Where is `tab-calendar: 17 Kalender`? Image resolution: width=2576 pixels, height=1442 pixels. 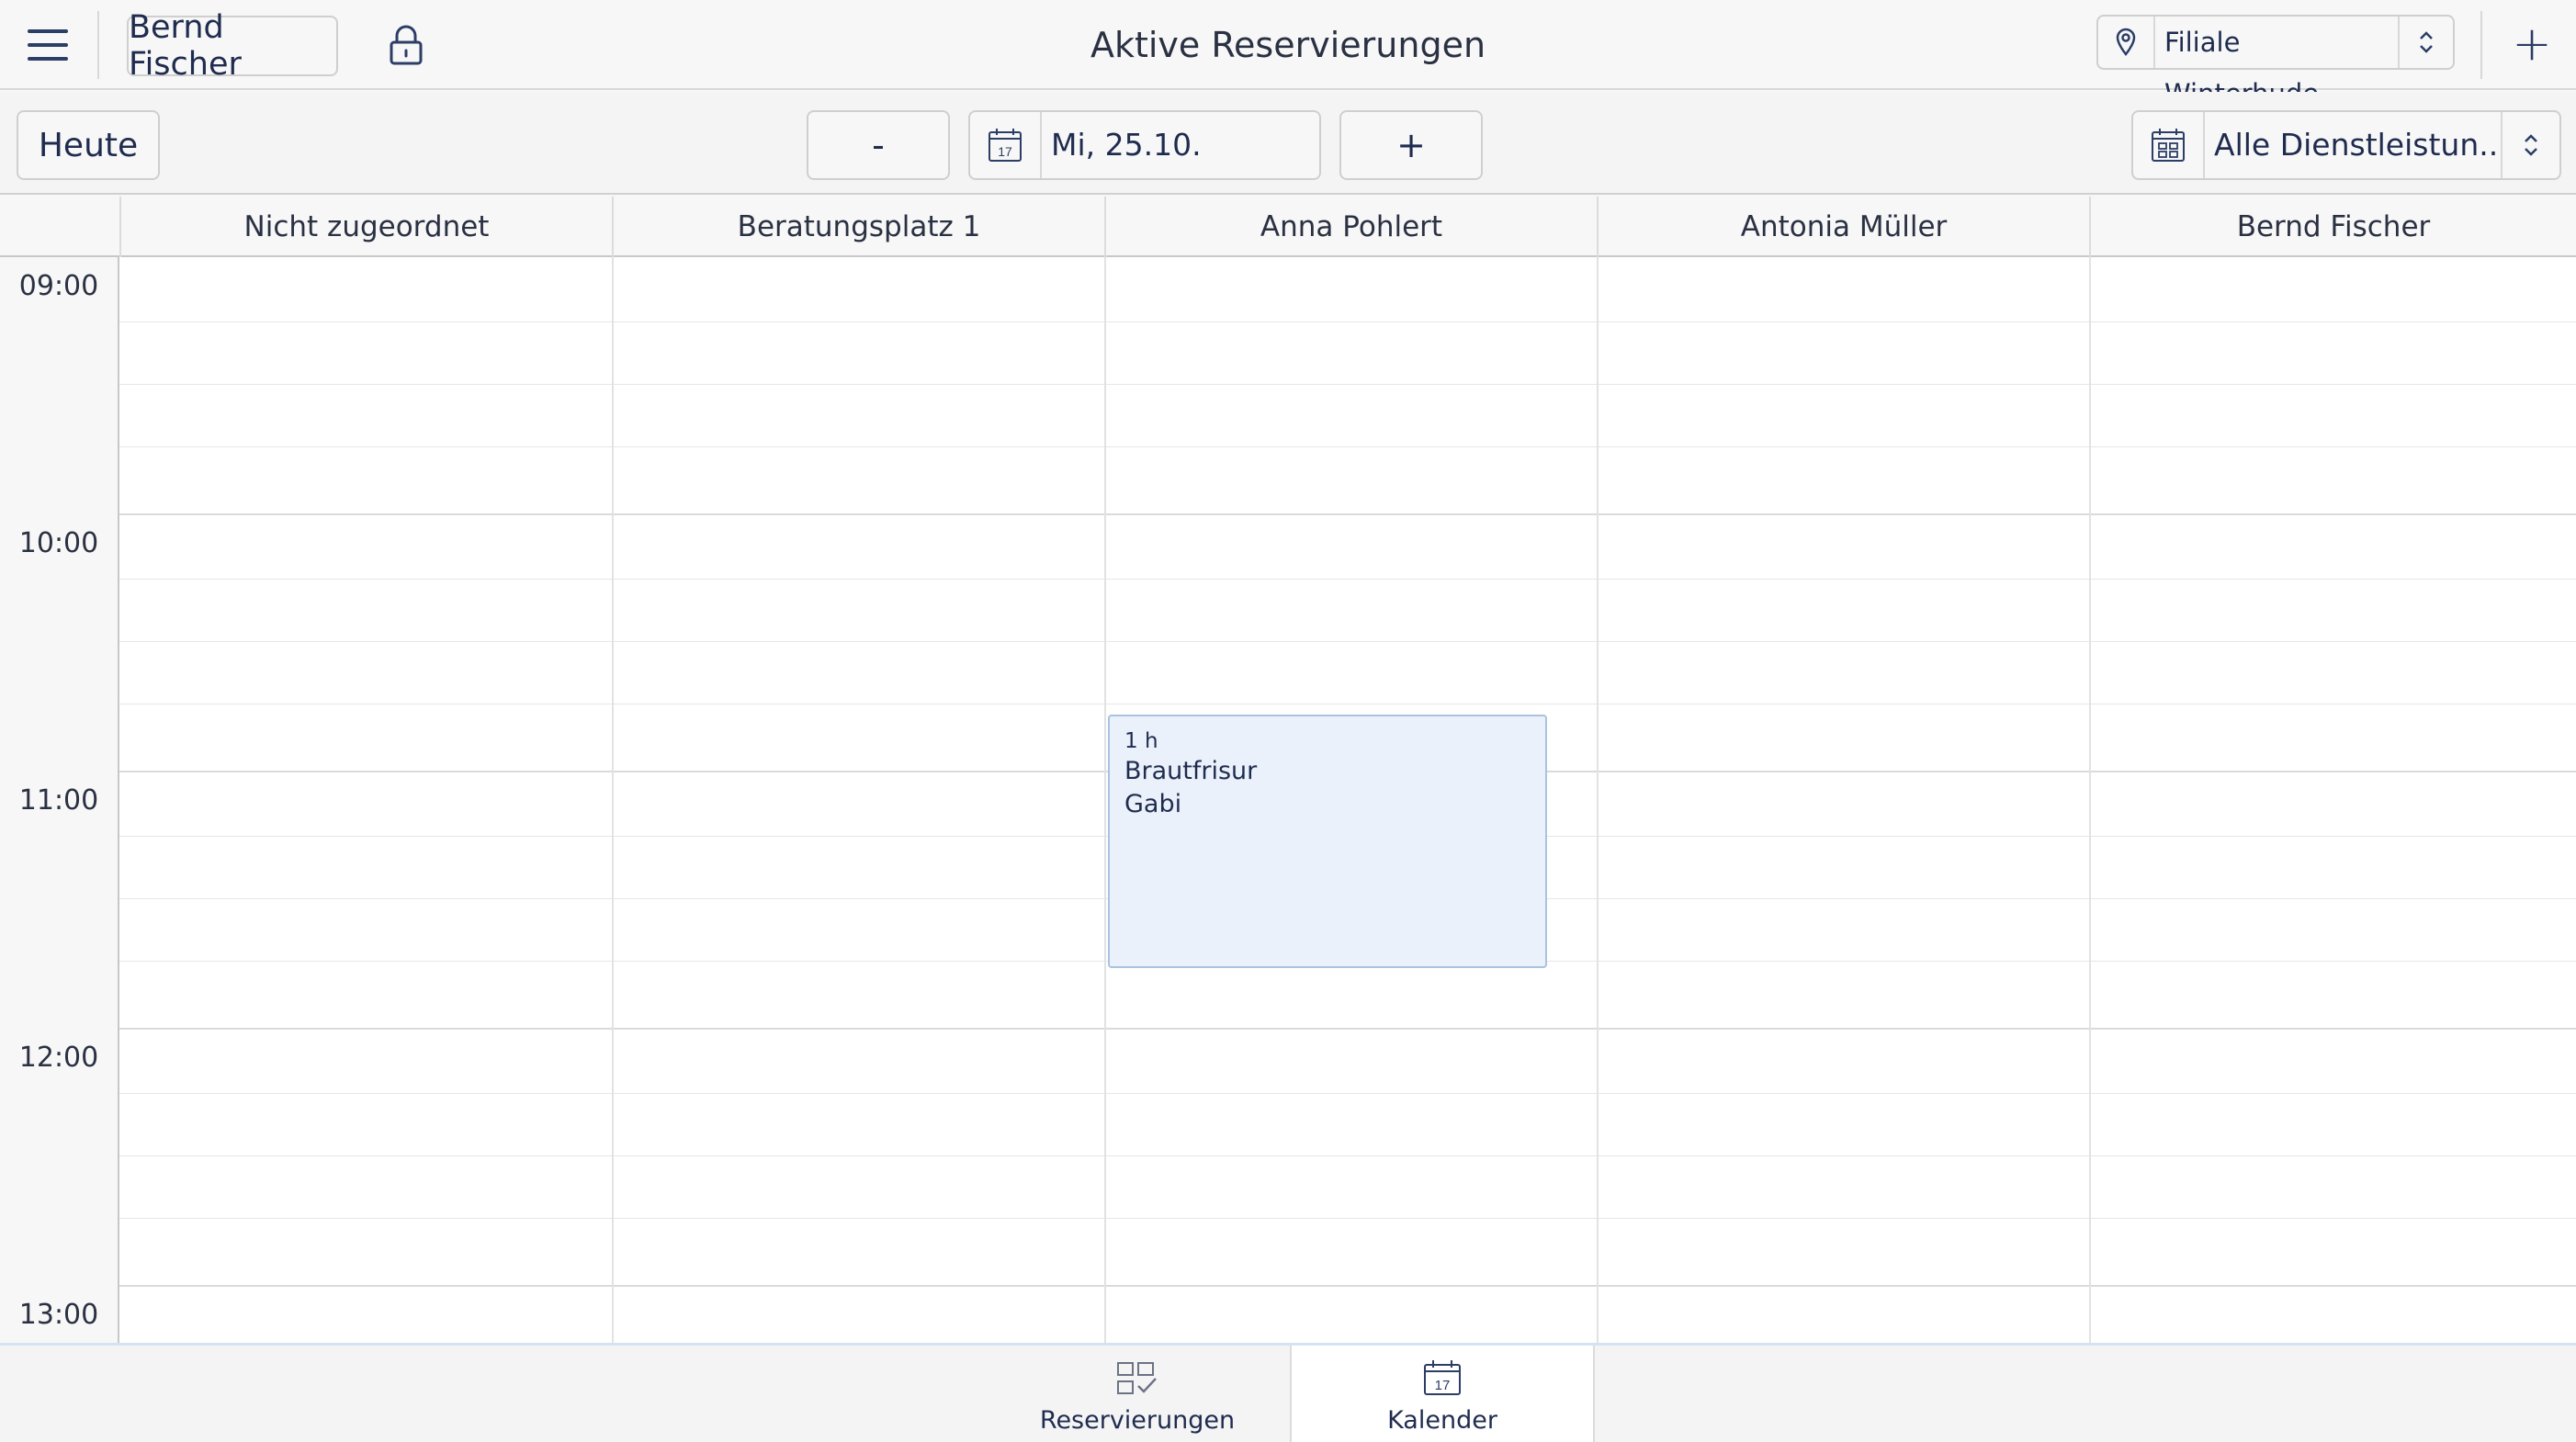
tab-calendar: 17 Kalender is located at coordinates (1442, 1394).